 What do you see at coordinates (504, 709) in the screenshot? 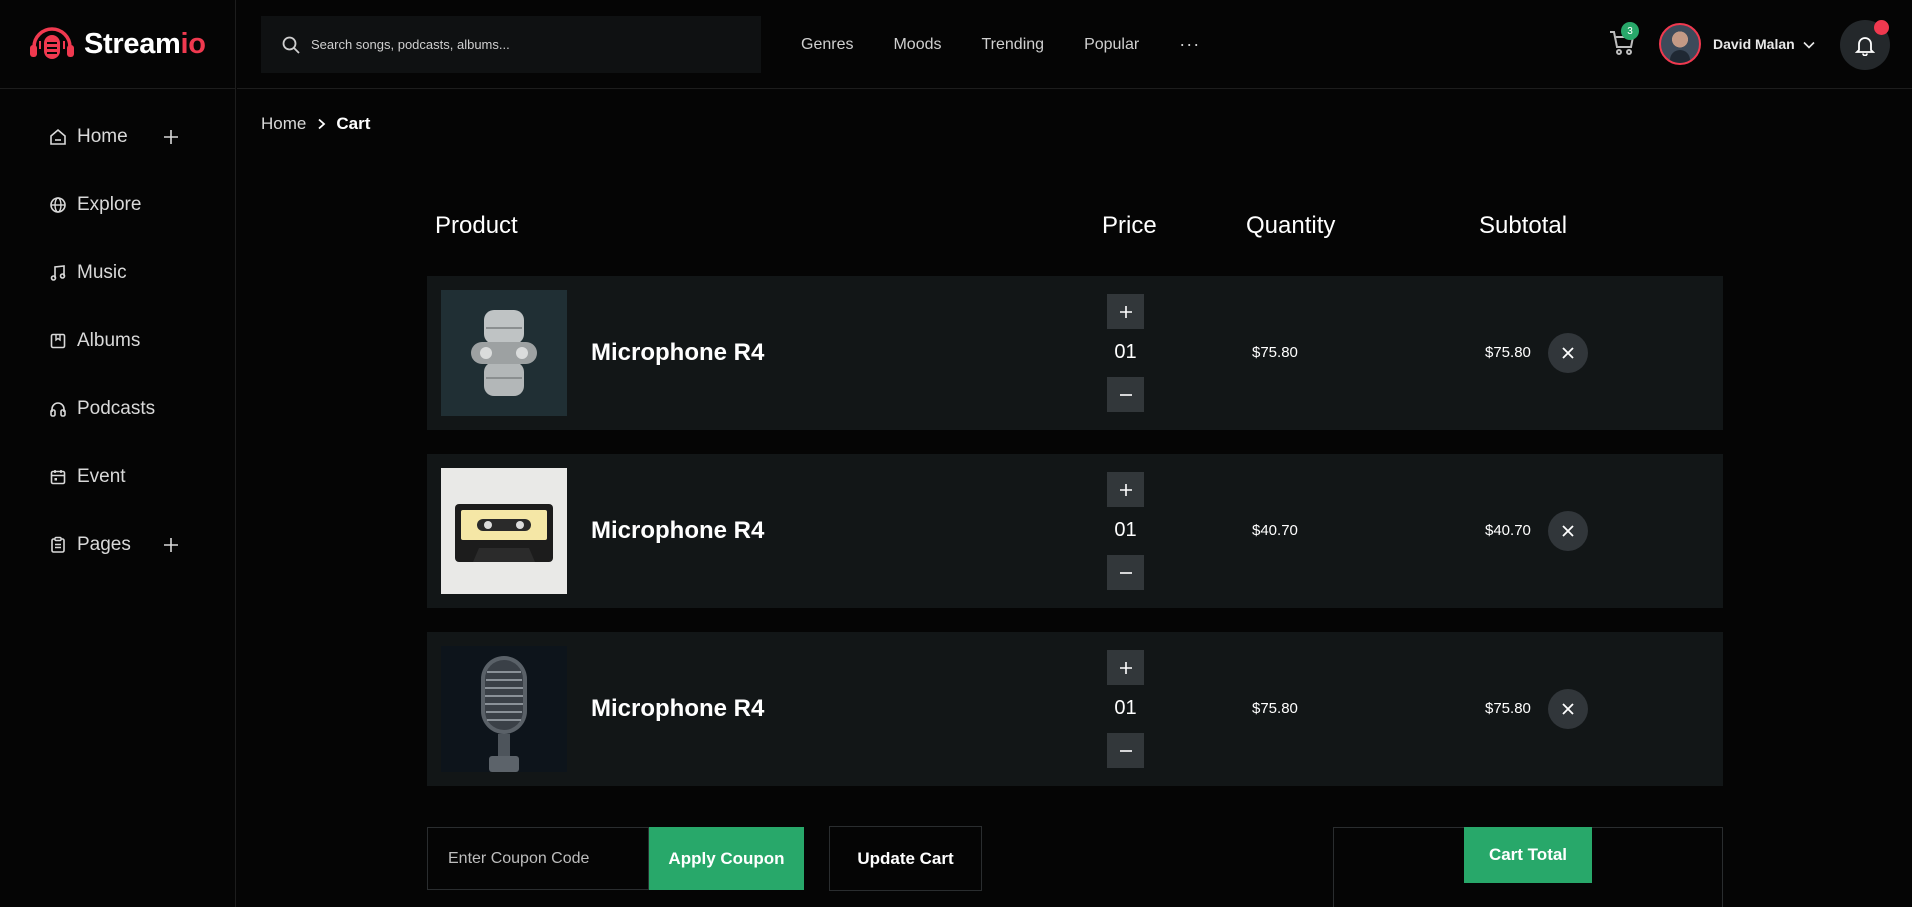
I see `microphone-image` at bounding box center [504, 709].